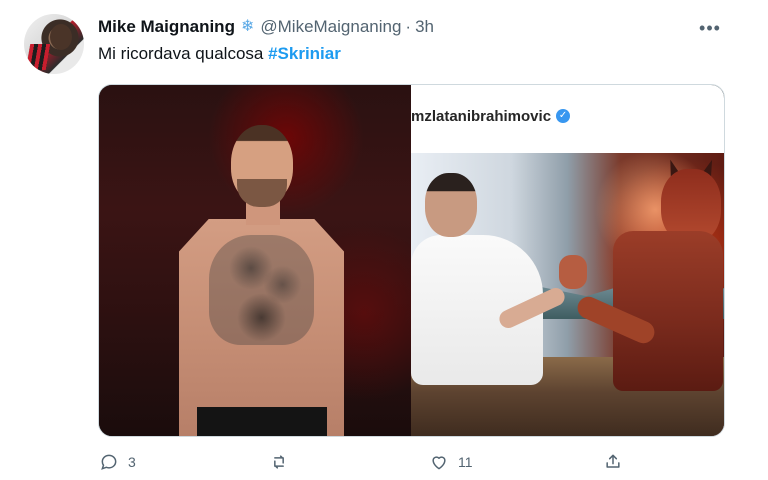 The width and height of the screenshot is (768, 480). I want to click on instagram-post-header: mzlatanibrahimovic ✓, so click(491, 116).